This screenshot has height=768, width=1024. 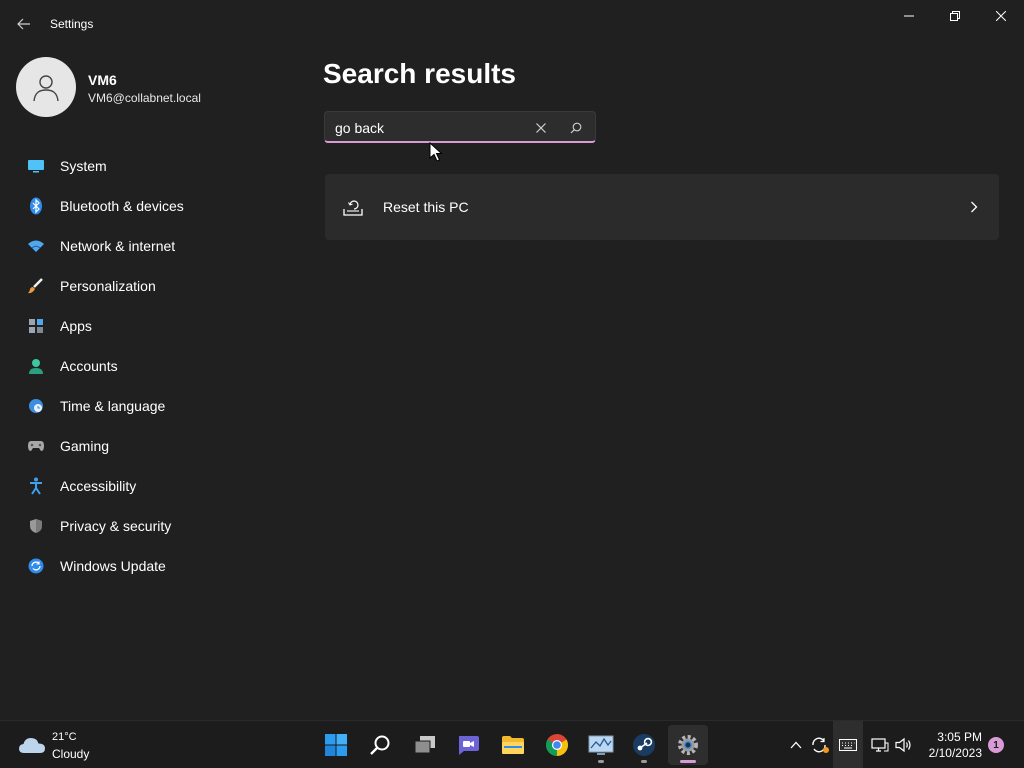 I want to click on resource-monitor-button, so click(x=601, y=745).